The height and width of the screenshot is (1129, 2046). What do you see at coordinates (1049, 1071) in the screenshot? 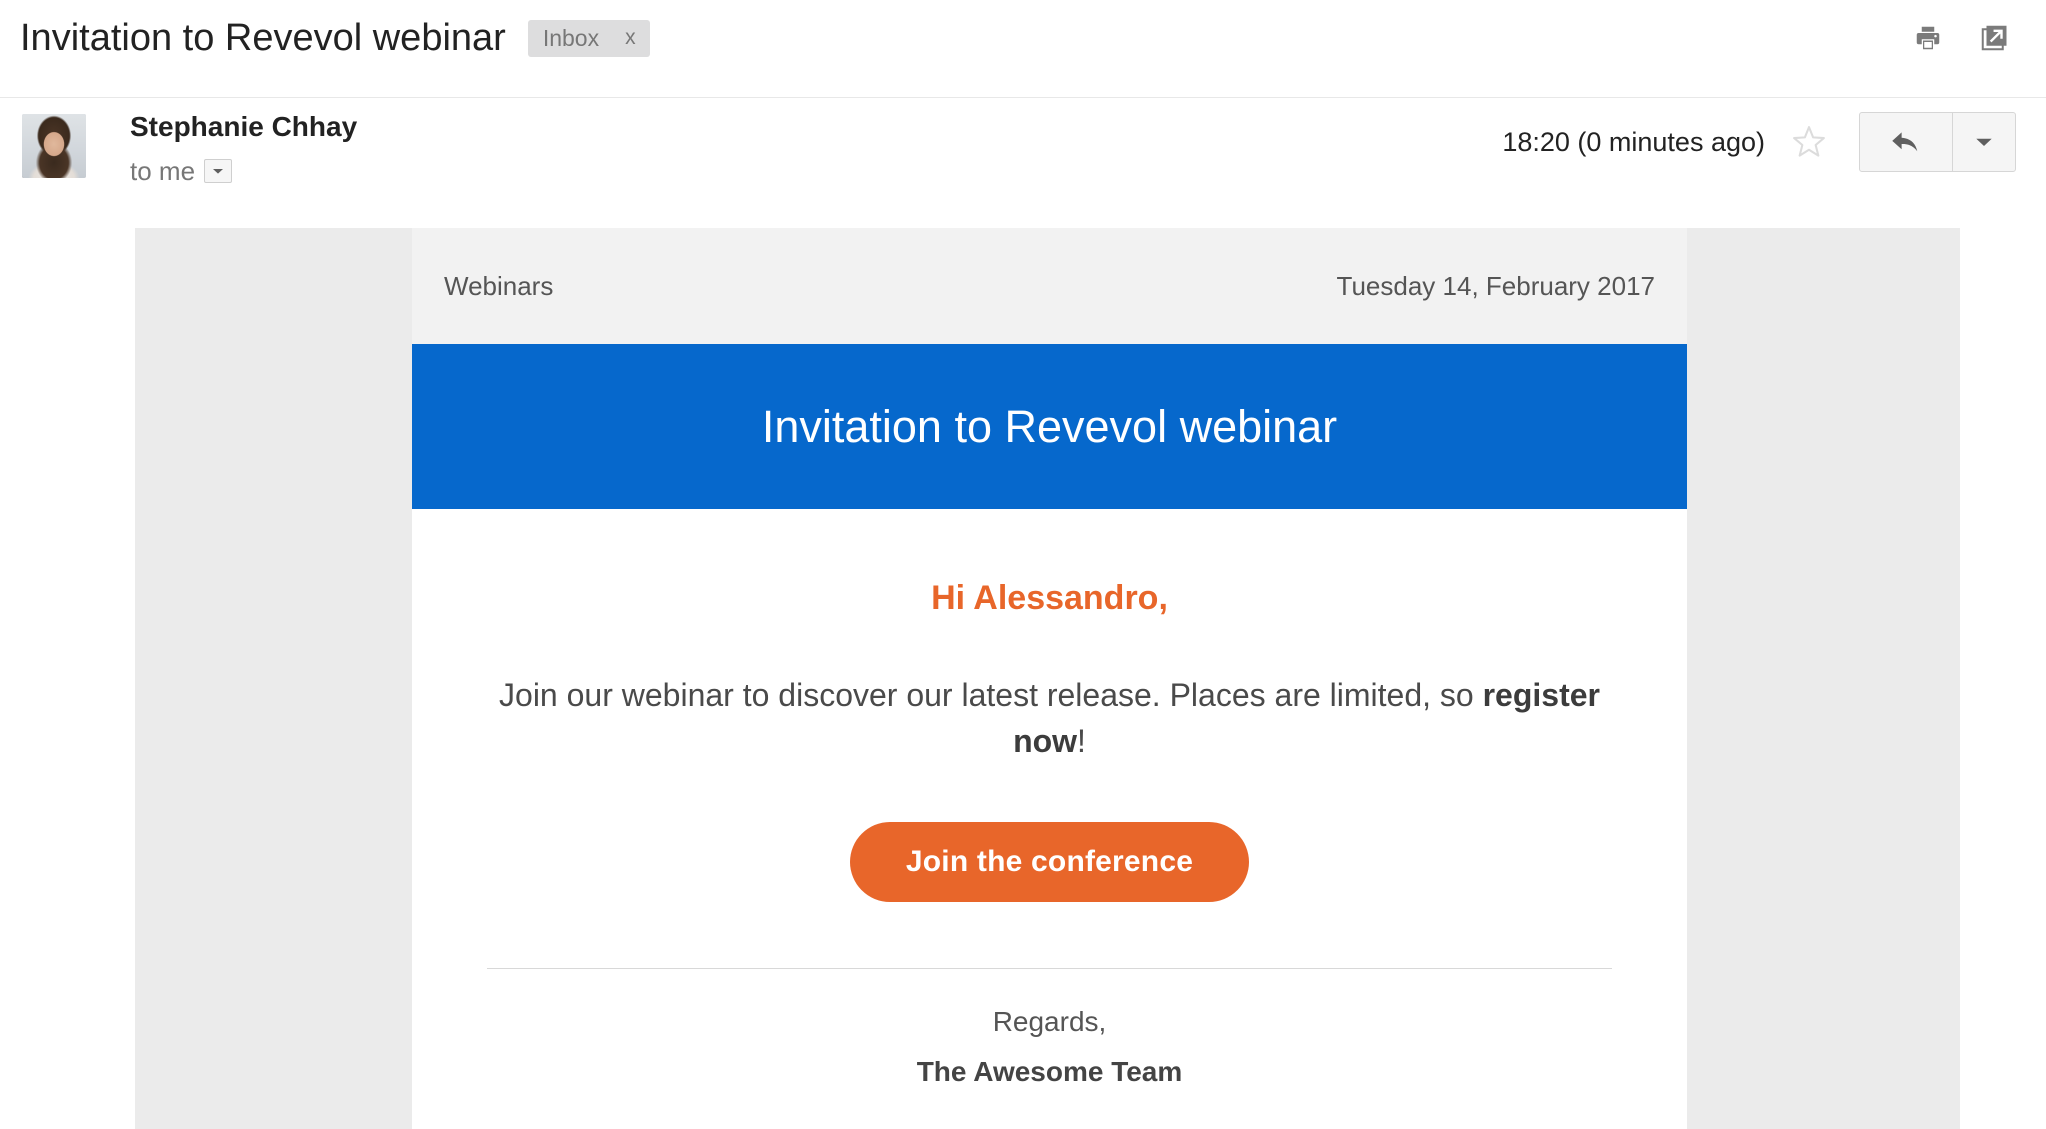
I see `email-signature: The Awesome Team` at bounding box center [1049, 1071].